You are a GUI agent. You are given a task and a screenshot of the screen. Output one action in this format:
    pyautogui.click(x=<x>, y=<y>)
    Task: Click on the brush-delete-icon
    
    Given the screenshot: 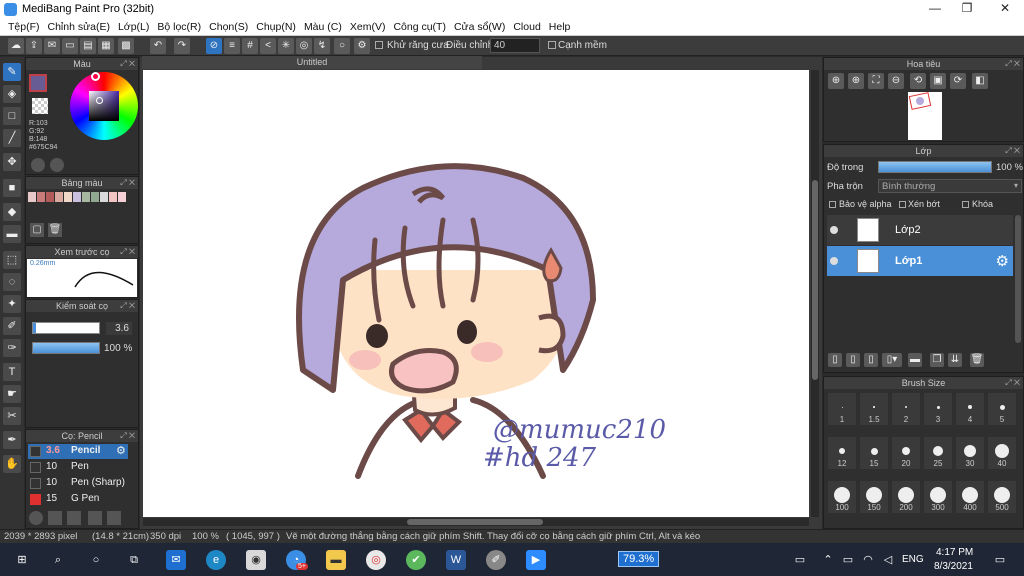 What is the action you would take?
    pyautogui.click(x=114, y=518)
    